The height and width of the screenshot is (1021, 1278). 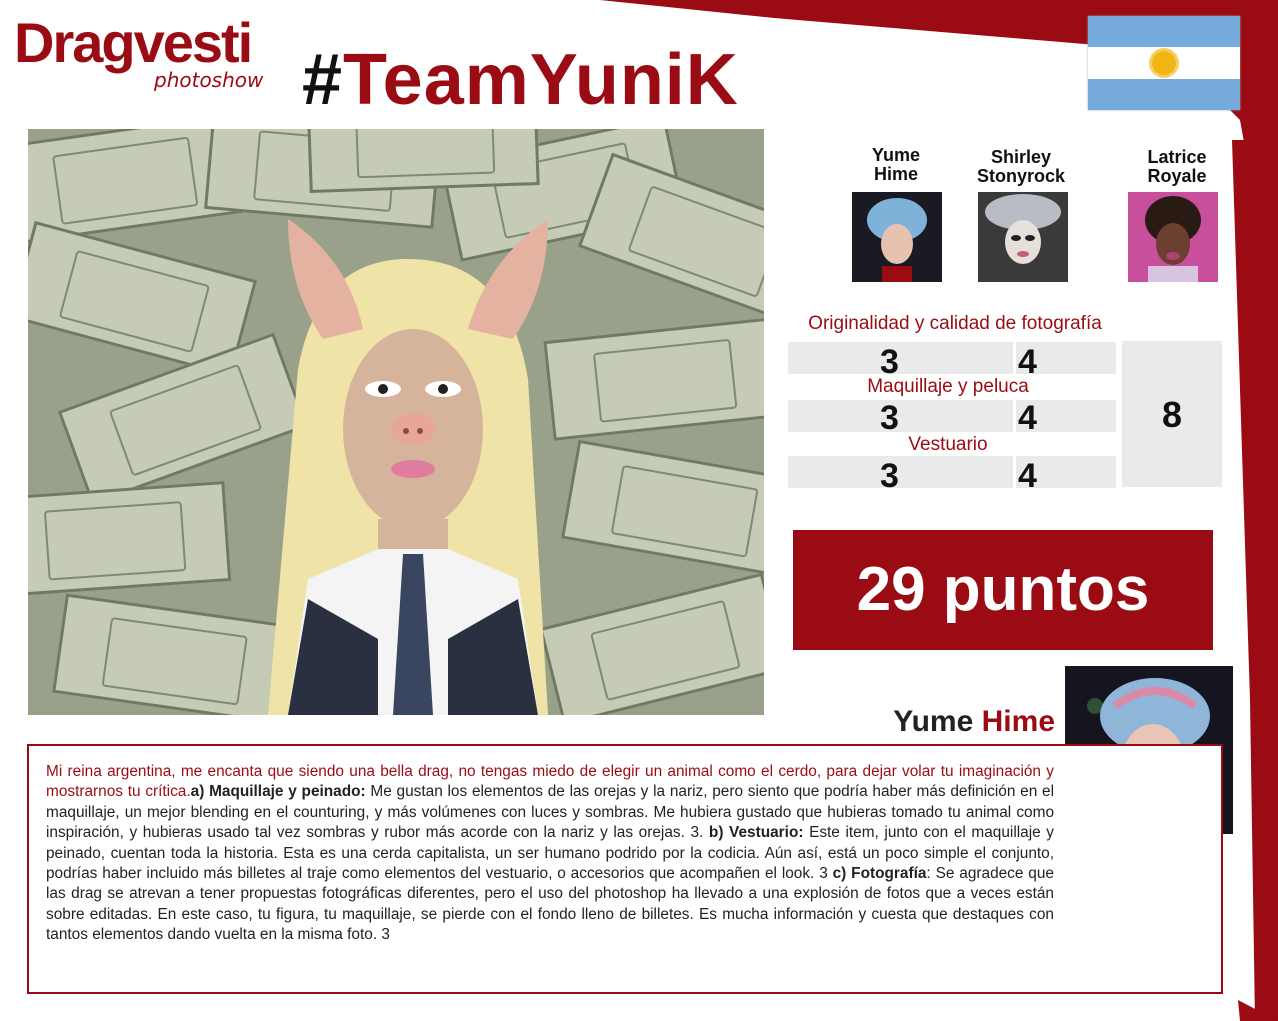 I want to click on judge-2-last: Stonyrock, so click(x=1021, y=176).